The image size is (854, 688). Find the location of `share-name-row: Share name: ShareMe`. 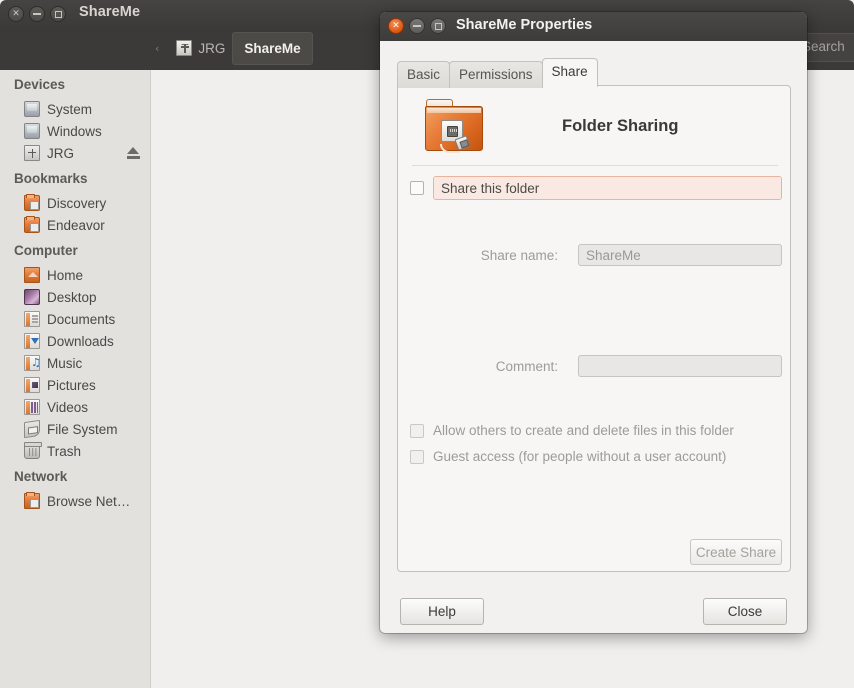

share-name-row: Share name: ShareMe is located at coordinates (596, 255).